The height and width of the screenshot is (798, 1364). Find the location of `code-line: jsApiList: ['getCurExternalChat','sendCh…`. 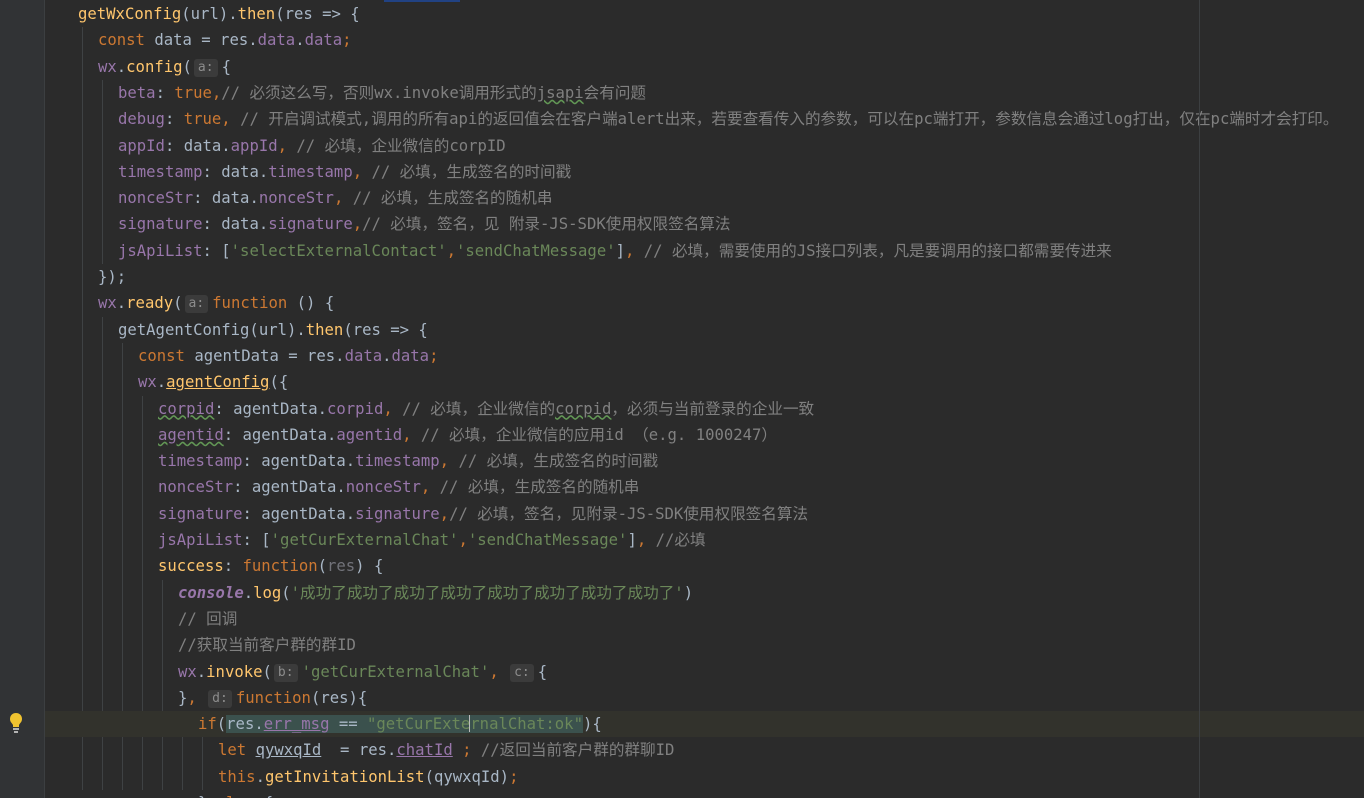

code-line: jsApiList: ['getCurExternalChat','sendCh… is located at coordinates (704, 540).